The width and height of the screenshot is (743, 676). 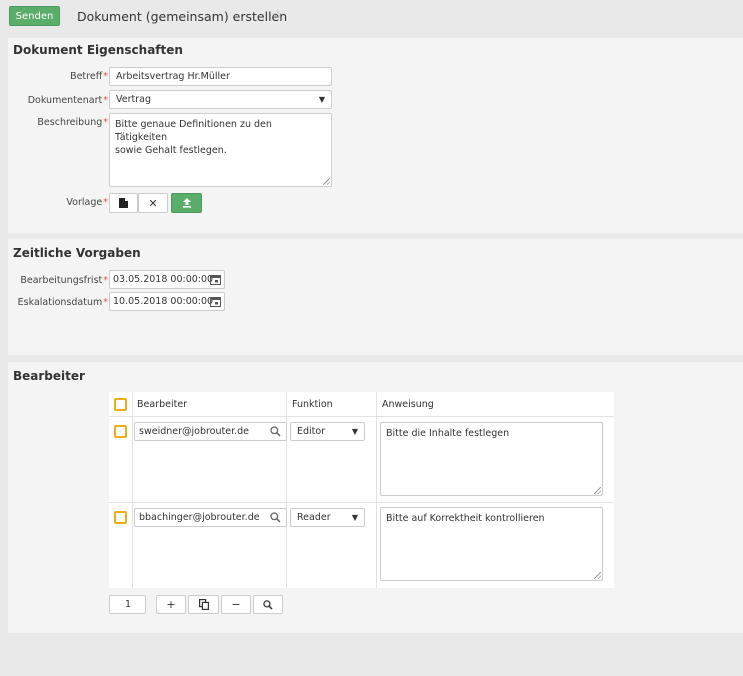 What do you see at coordinates (448, 433) in the screenshot?
I see `anweisung-value: Bitte die Inhalte festlegen` at bounding box center [448, 433].